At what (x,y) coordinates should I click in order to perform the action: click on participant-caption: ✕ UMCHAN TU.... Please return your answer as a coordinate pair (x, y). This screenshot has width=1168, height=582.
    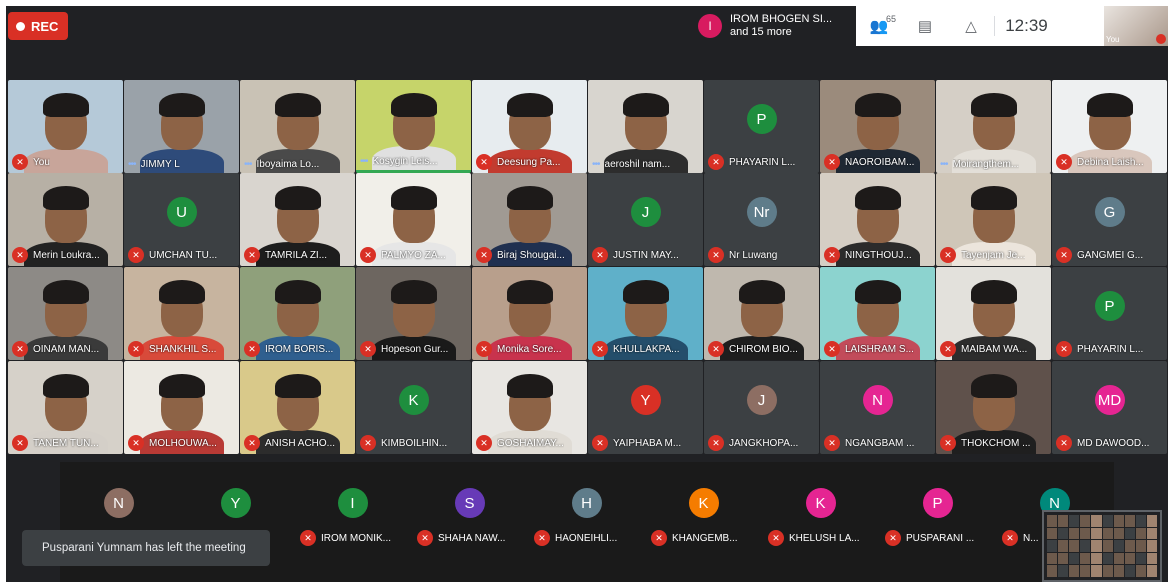
    Looking at the image, I should click on (172, 255).